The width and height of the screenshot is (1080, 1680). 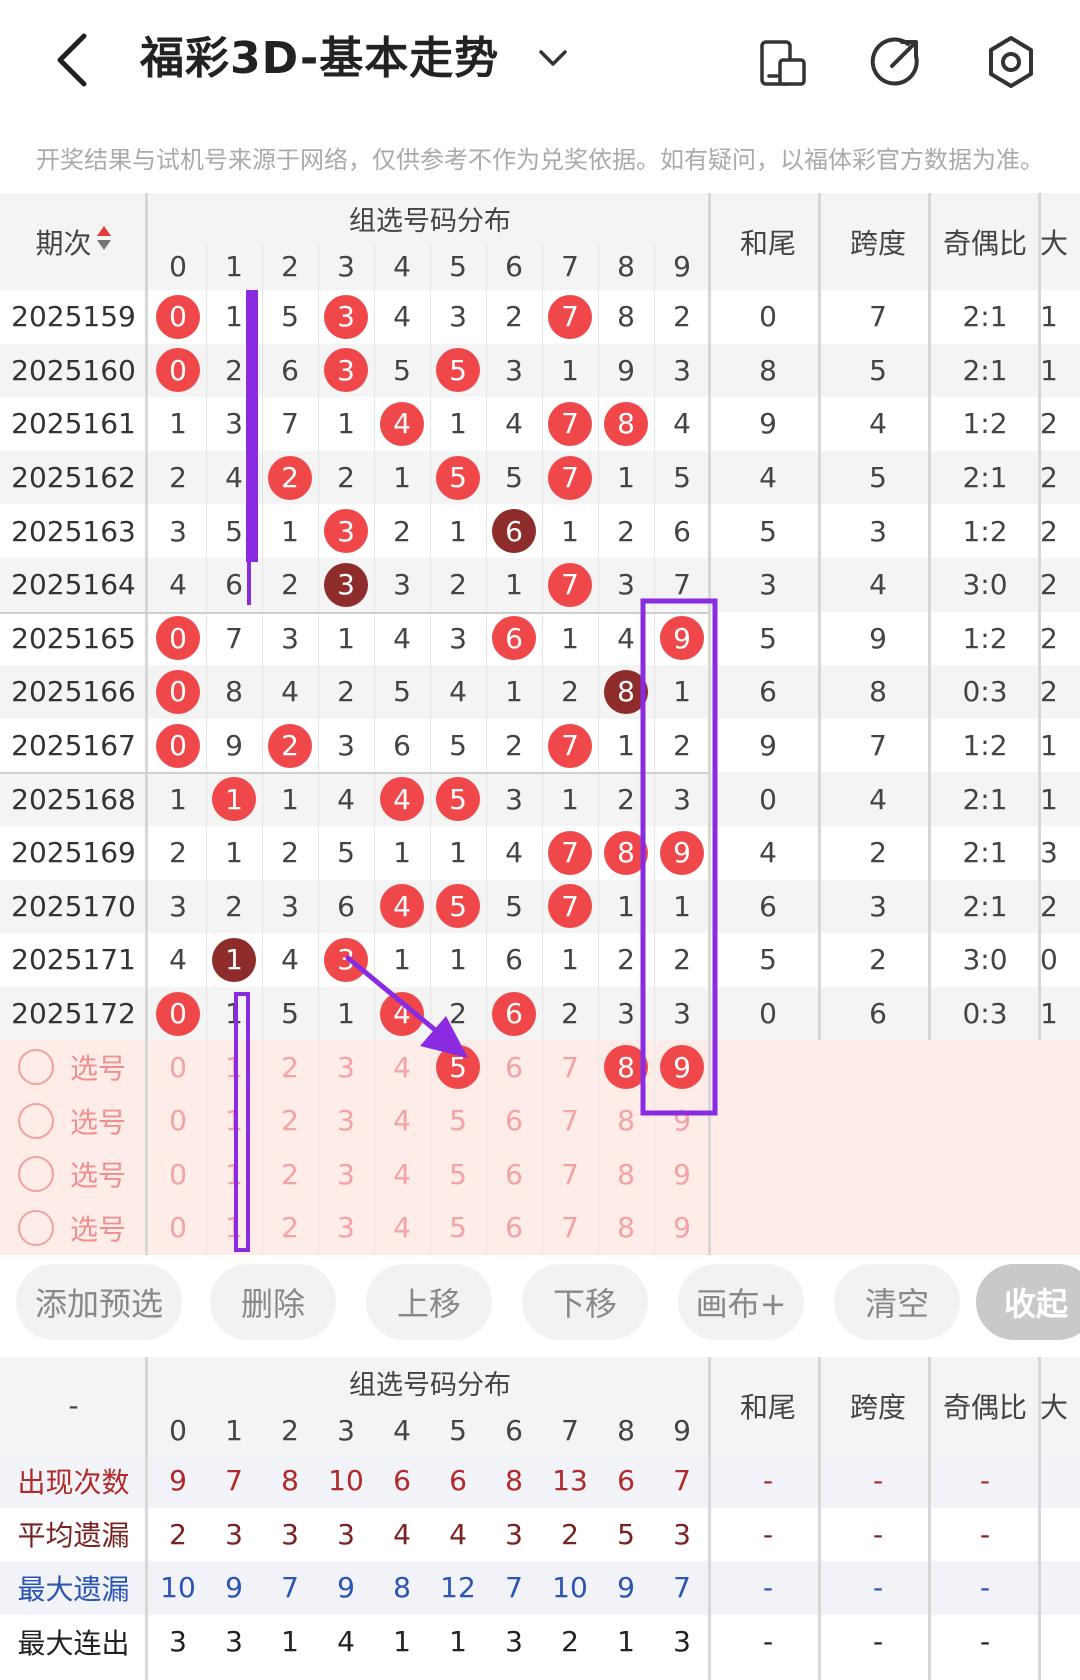 I want to click on action-button: 下移, so click(x=585, y=1302).